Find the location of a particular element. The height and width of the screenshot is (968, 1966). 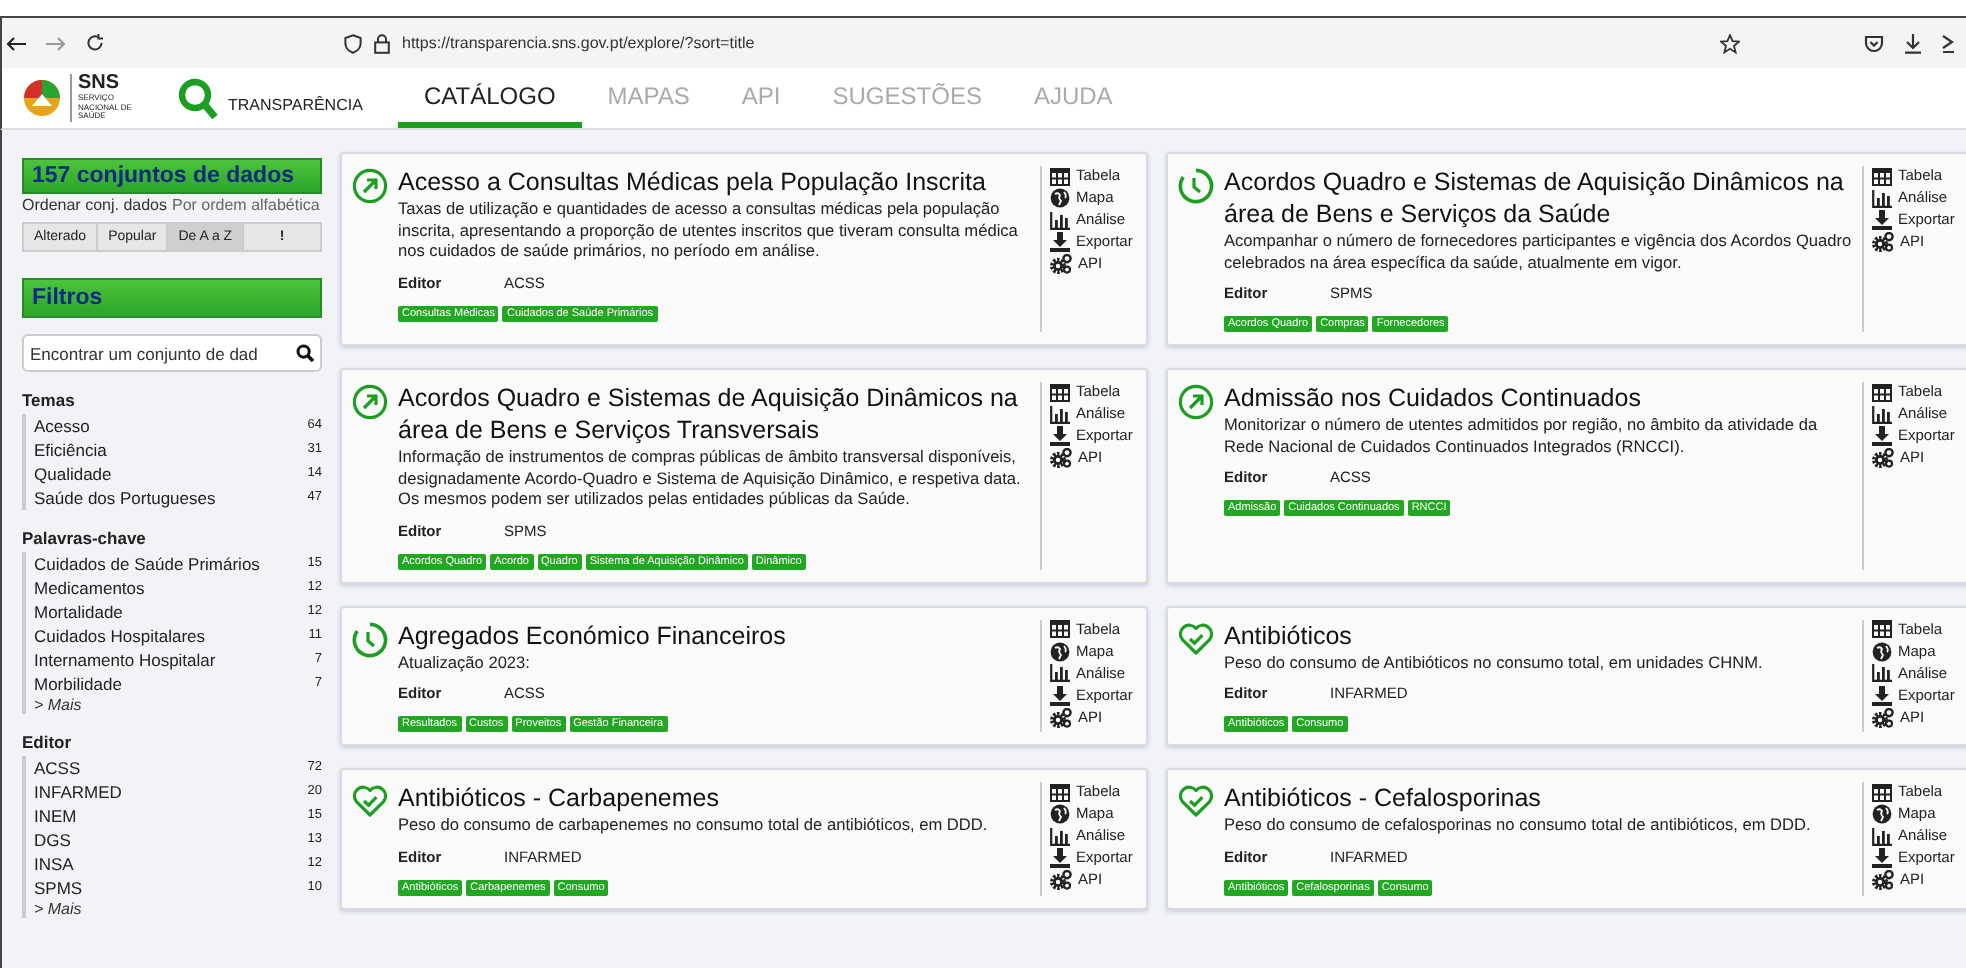

filter-group-title: Editor is located at coordinates (48, 742).